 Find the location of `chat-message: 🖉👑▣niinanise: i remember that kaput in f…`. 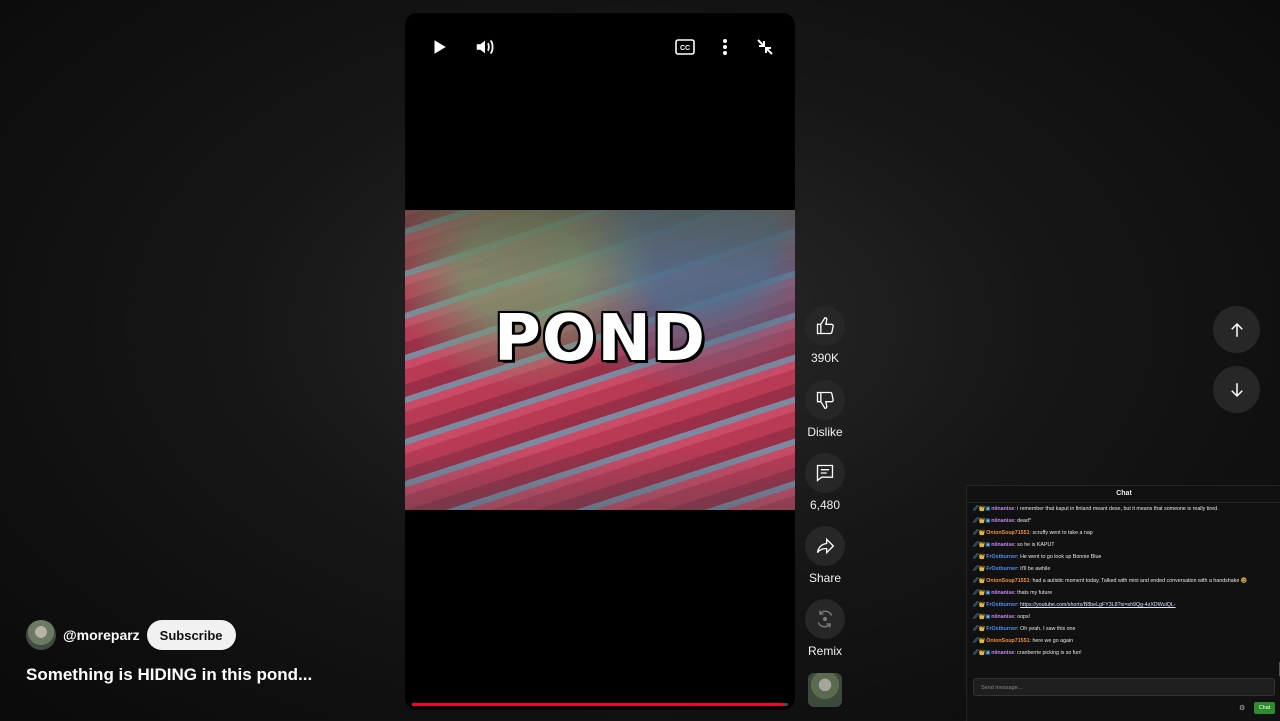

chat-message: 🖉👑▣niinanise: i remember that kaput in f… is located at coordinates (1124, 509).